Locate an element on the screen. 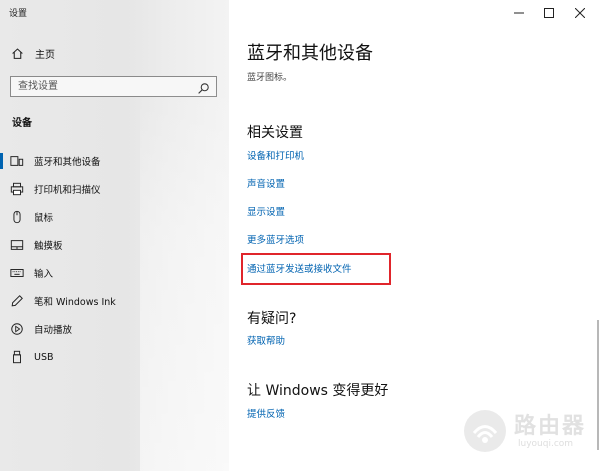  search-input is located at coordinates (101, 86).